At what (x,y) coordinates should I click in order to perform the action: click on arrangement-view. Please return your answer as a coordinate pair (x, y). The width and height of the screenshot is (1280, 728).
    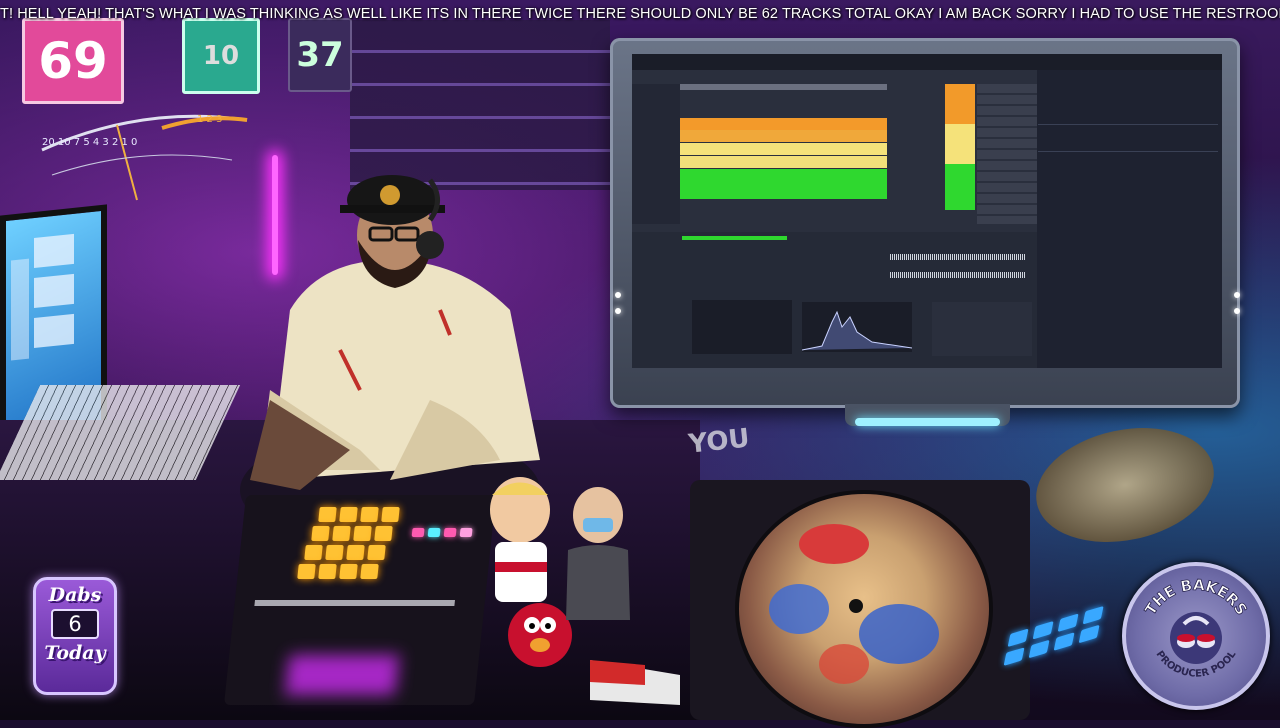
    Looking at the image, I should click on (834, 151).